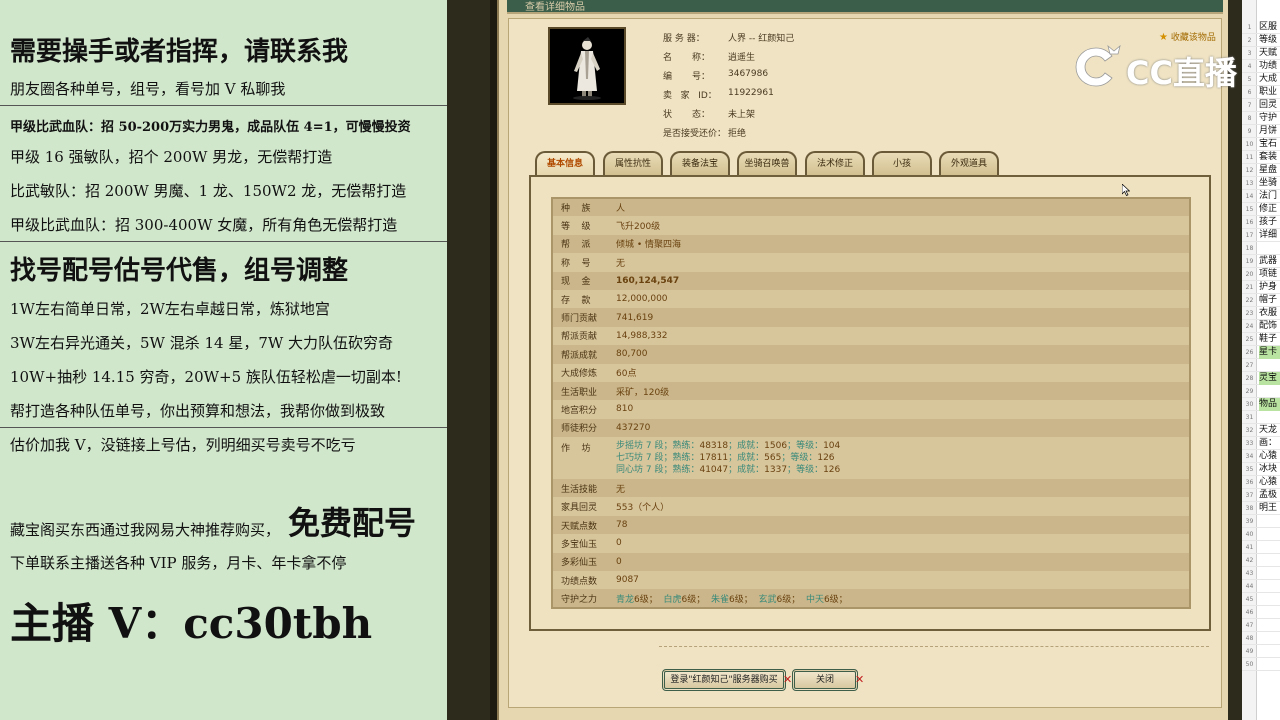 The image size is (1280, 720). What do you see at coordinates (1268, 235) in the screenshot?
I see `spreadsheet-cell: 详细` at bounding box center [1268, 235].